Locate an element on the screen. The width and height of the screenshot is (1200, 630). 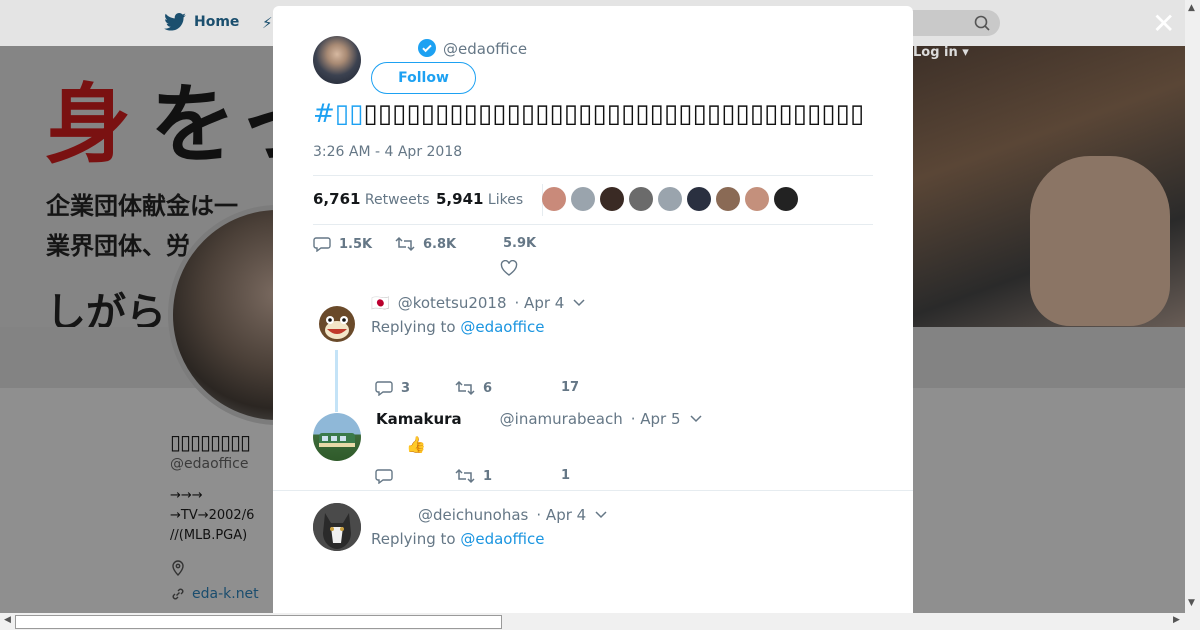
tweet-timestamp: 3:26 AM - 4 Apr 2018 is located at coordinates (387, 152).